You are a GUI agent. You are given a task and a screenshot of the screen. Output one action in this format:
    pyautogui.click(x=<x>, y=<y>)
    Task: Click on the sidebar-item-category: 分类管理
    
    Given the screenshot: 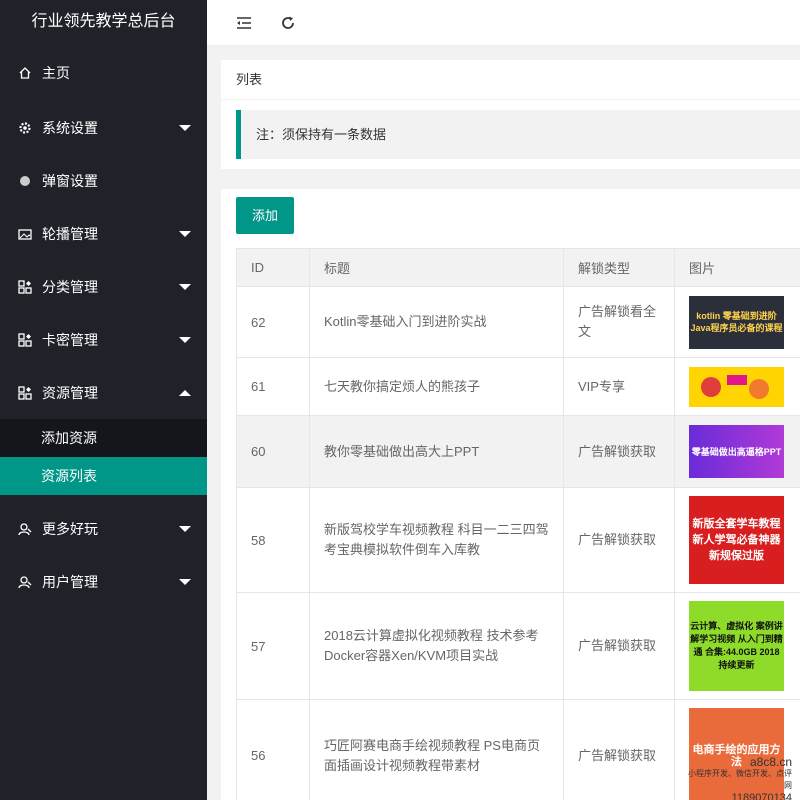 What is the action you would take?
    pyautogui.click(x=103, y=286)
    